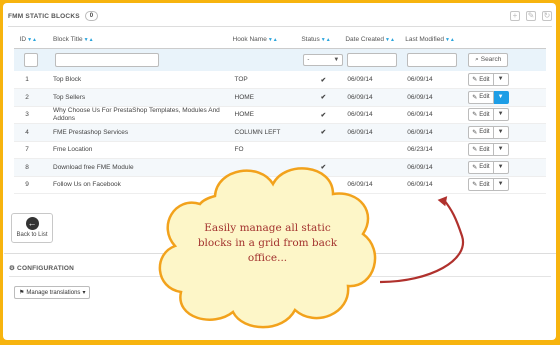  I want to click on col-actions, so click(506, 40).